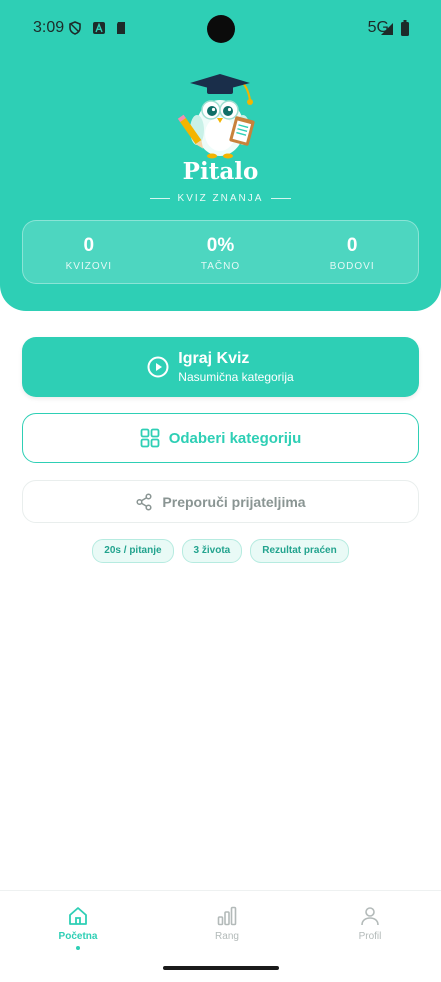 The width and height of the screenshot is (441, 982). Describe the element at coordinates (281, 198) in the screenshot. I see `subtitle-divider-right` at that location.